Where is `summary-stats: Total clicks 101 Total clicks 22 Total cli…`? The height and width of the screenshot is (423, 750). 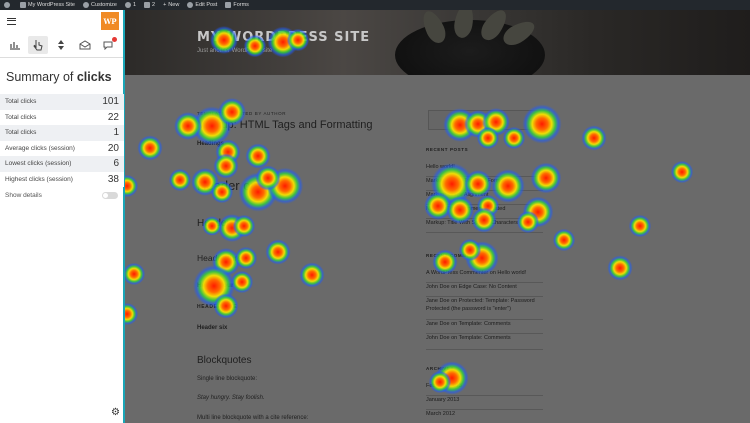
summary-stats: Total clicks 101 Total clicks 22 Total cli… is located at coordinates (62, 140).